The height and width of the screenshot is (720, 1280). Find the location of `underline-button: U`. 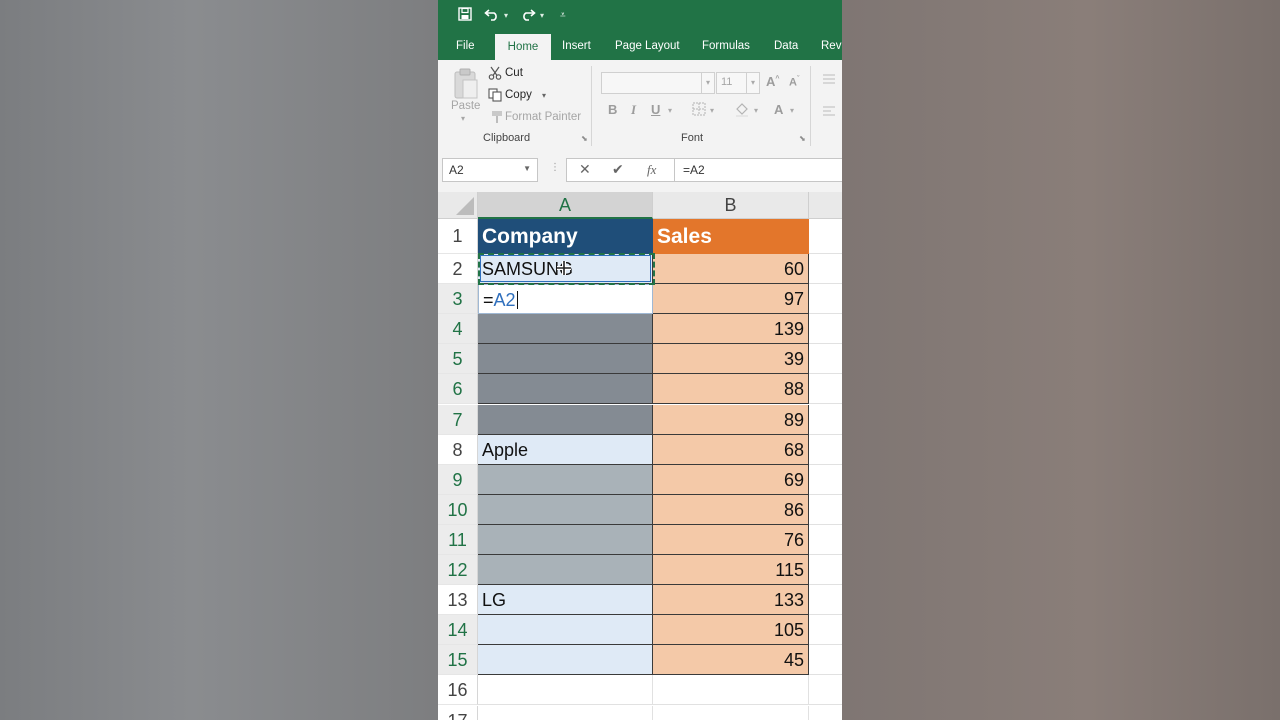

underline-button: U is located at coordinates (655, 109).